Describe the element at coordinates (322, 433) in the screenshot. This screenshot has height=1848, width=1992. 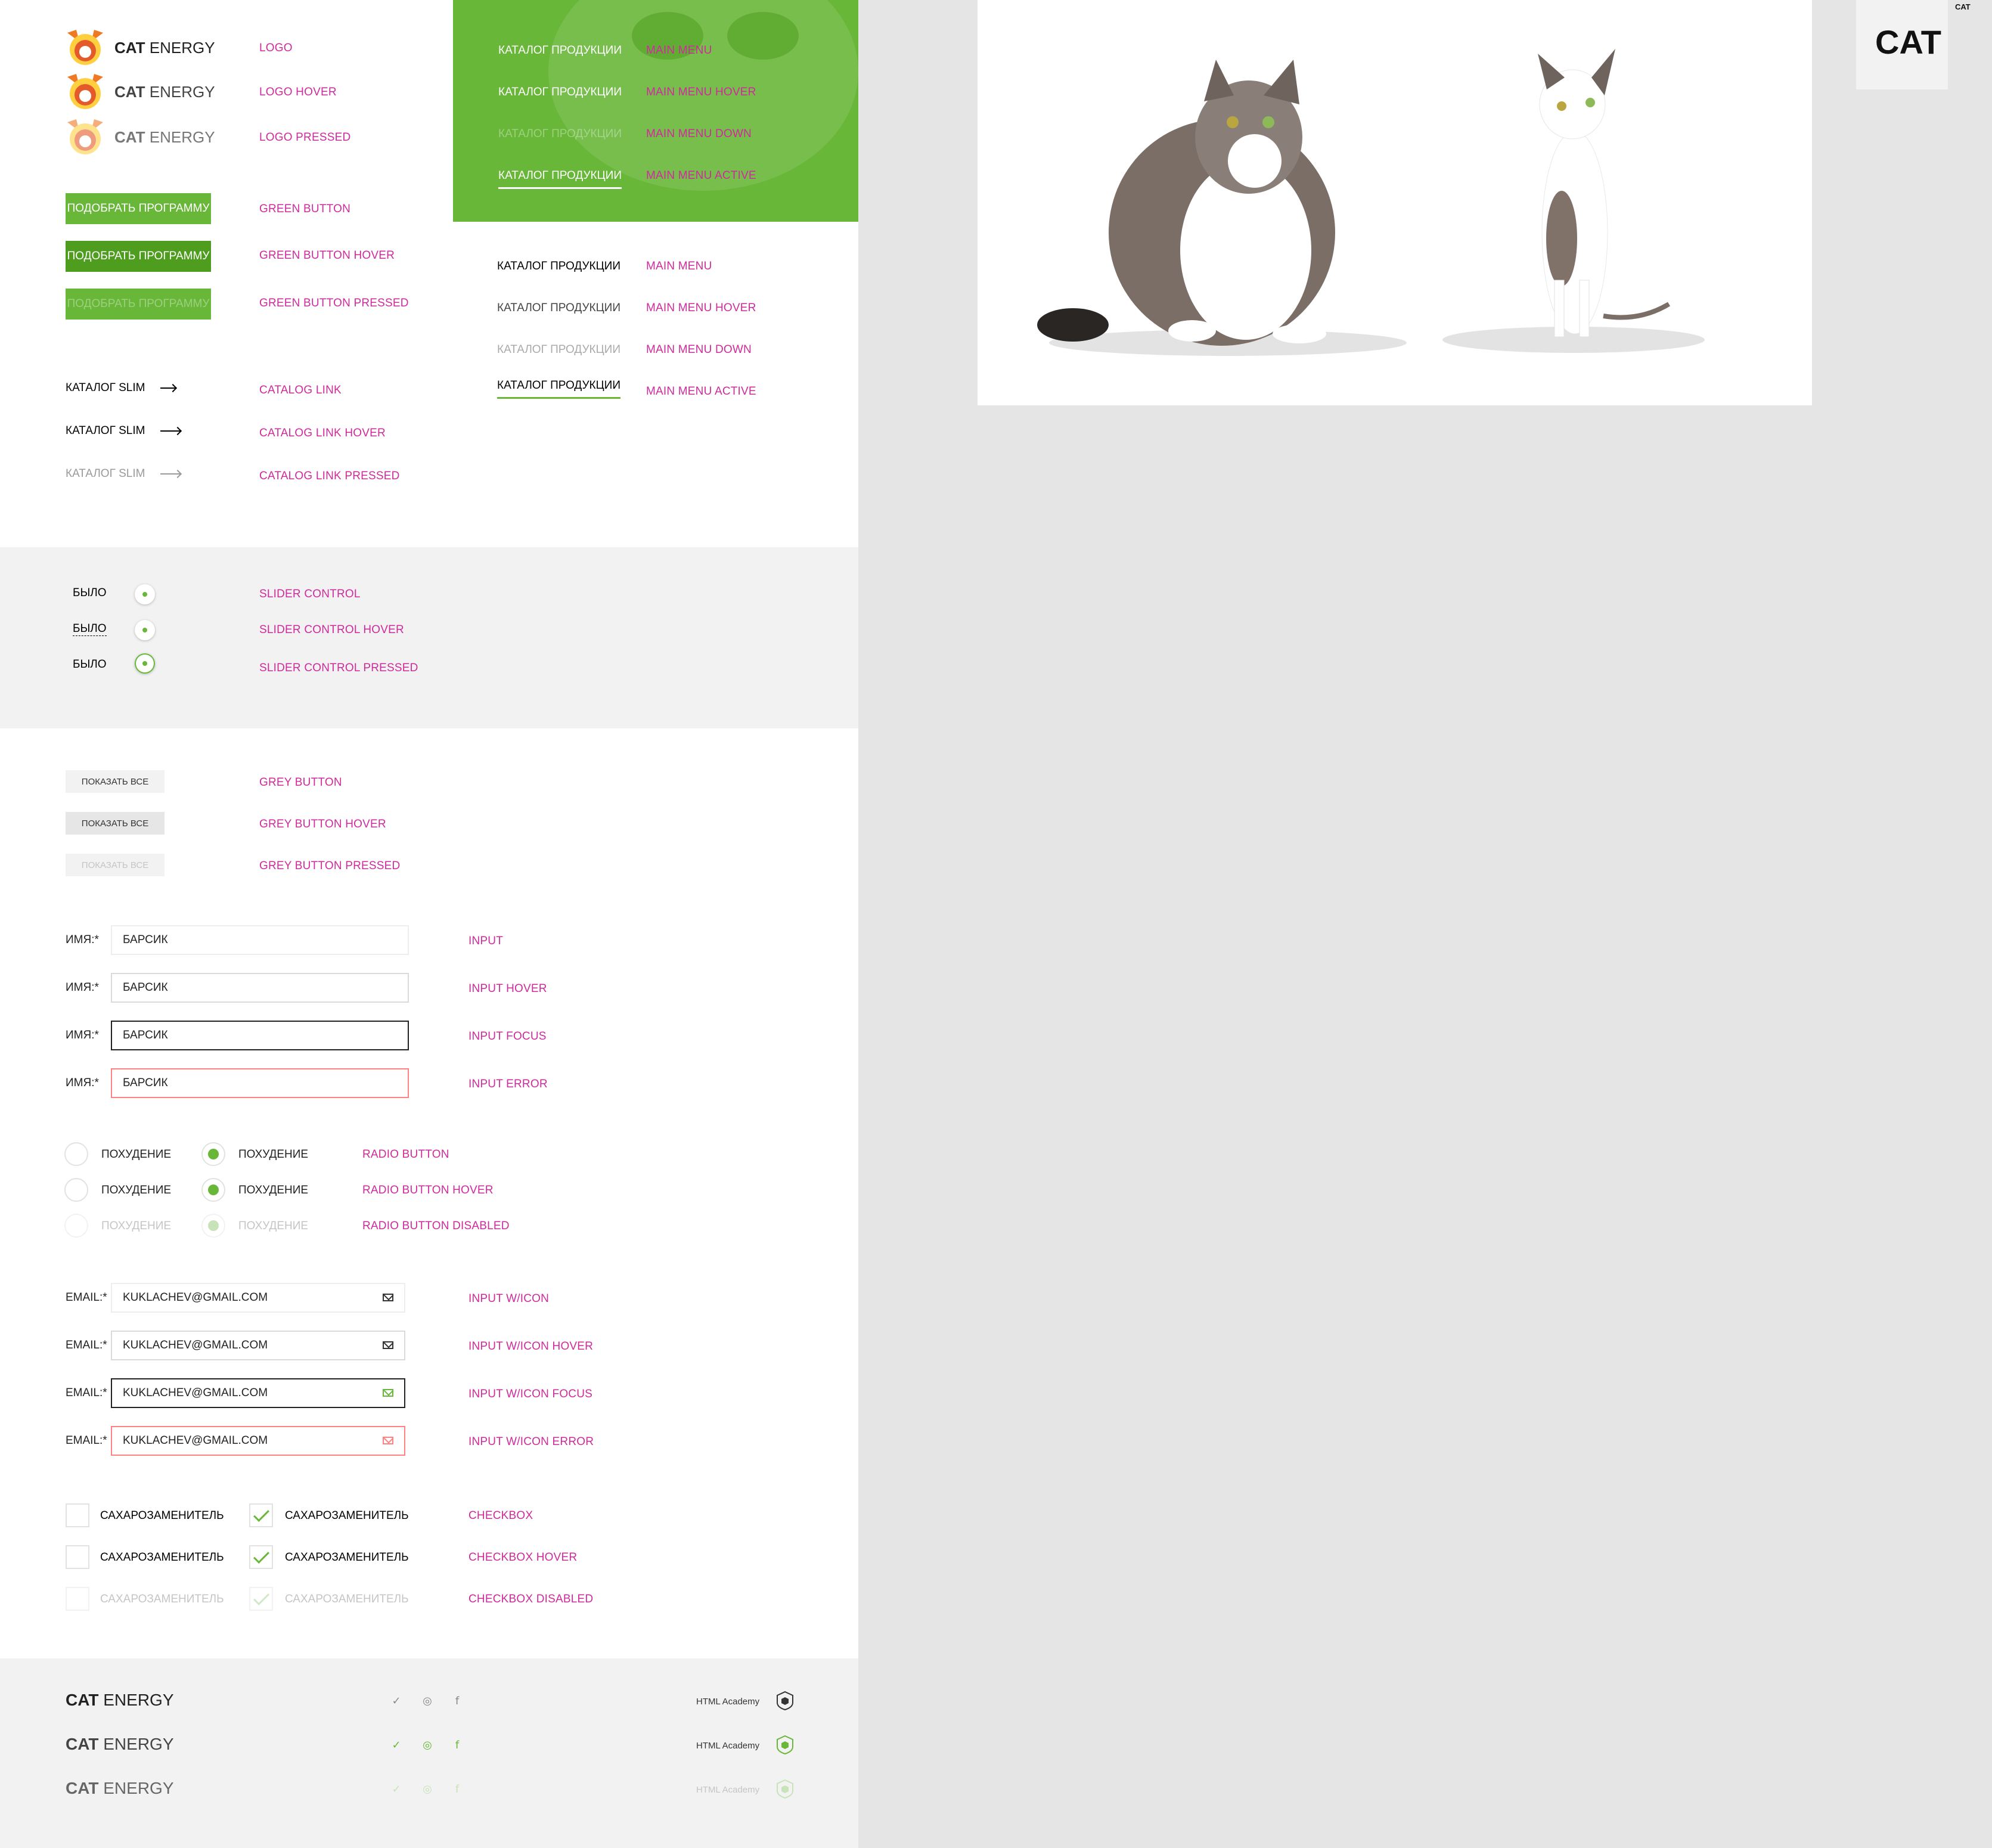
I see `state-label: CATALOG LINK HOVER` at that location.